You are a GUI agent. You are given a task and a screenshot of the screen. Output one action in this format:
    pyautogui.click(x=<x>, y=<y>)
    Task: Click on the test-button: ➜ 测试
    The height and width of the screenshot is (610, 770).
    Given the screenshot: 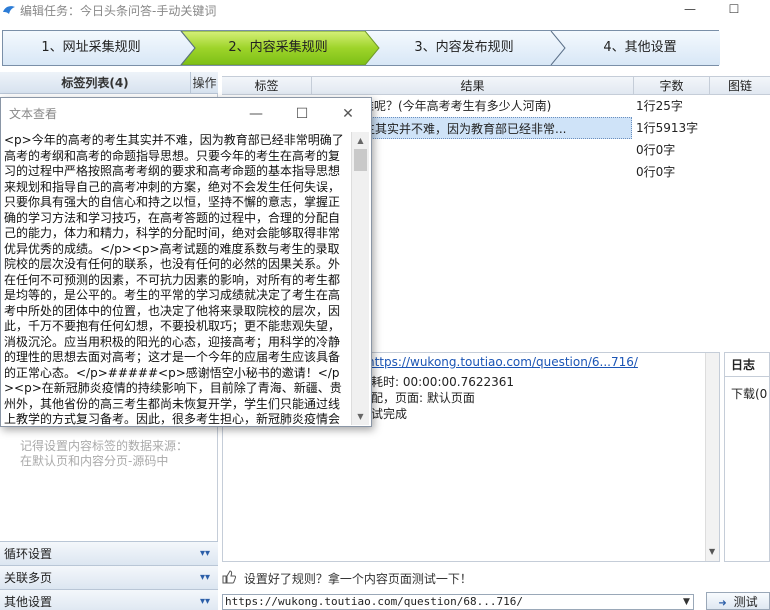 What is the action you would take?
    pyautogui.click(x=738, y=601)
    